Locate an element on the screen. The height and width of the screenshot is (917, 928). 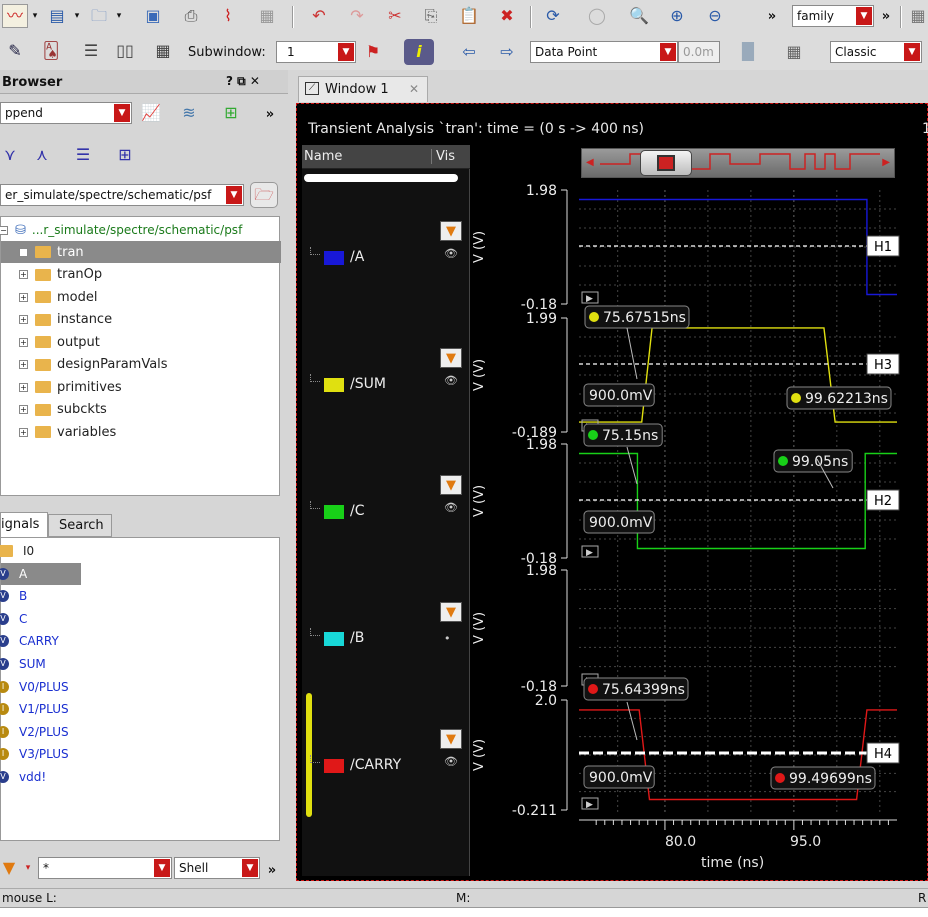
zoom-out-icon: ⊖ is located at coordinates (715, 16).